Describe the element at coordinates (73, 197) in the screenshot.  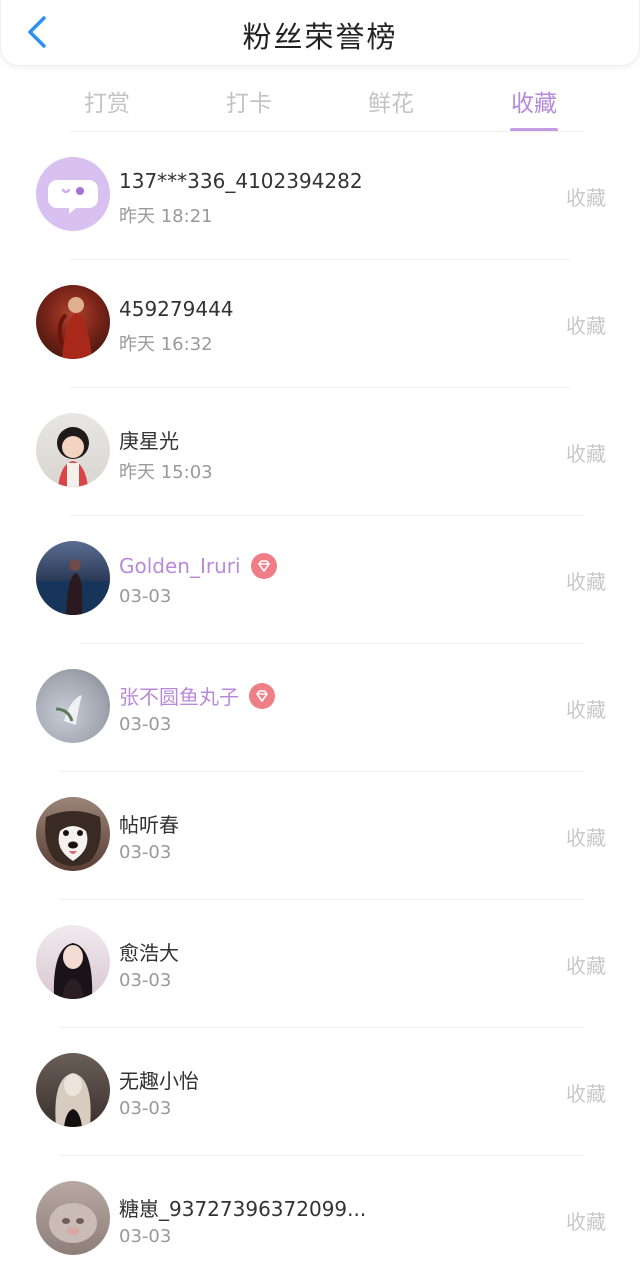
I see `chat-bubble-icon` at that location.